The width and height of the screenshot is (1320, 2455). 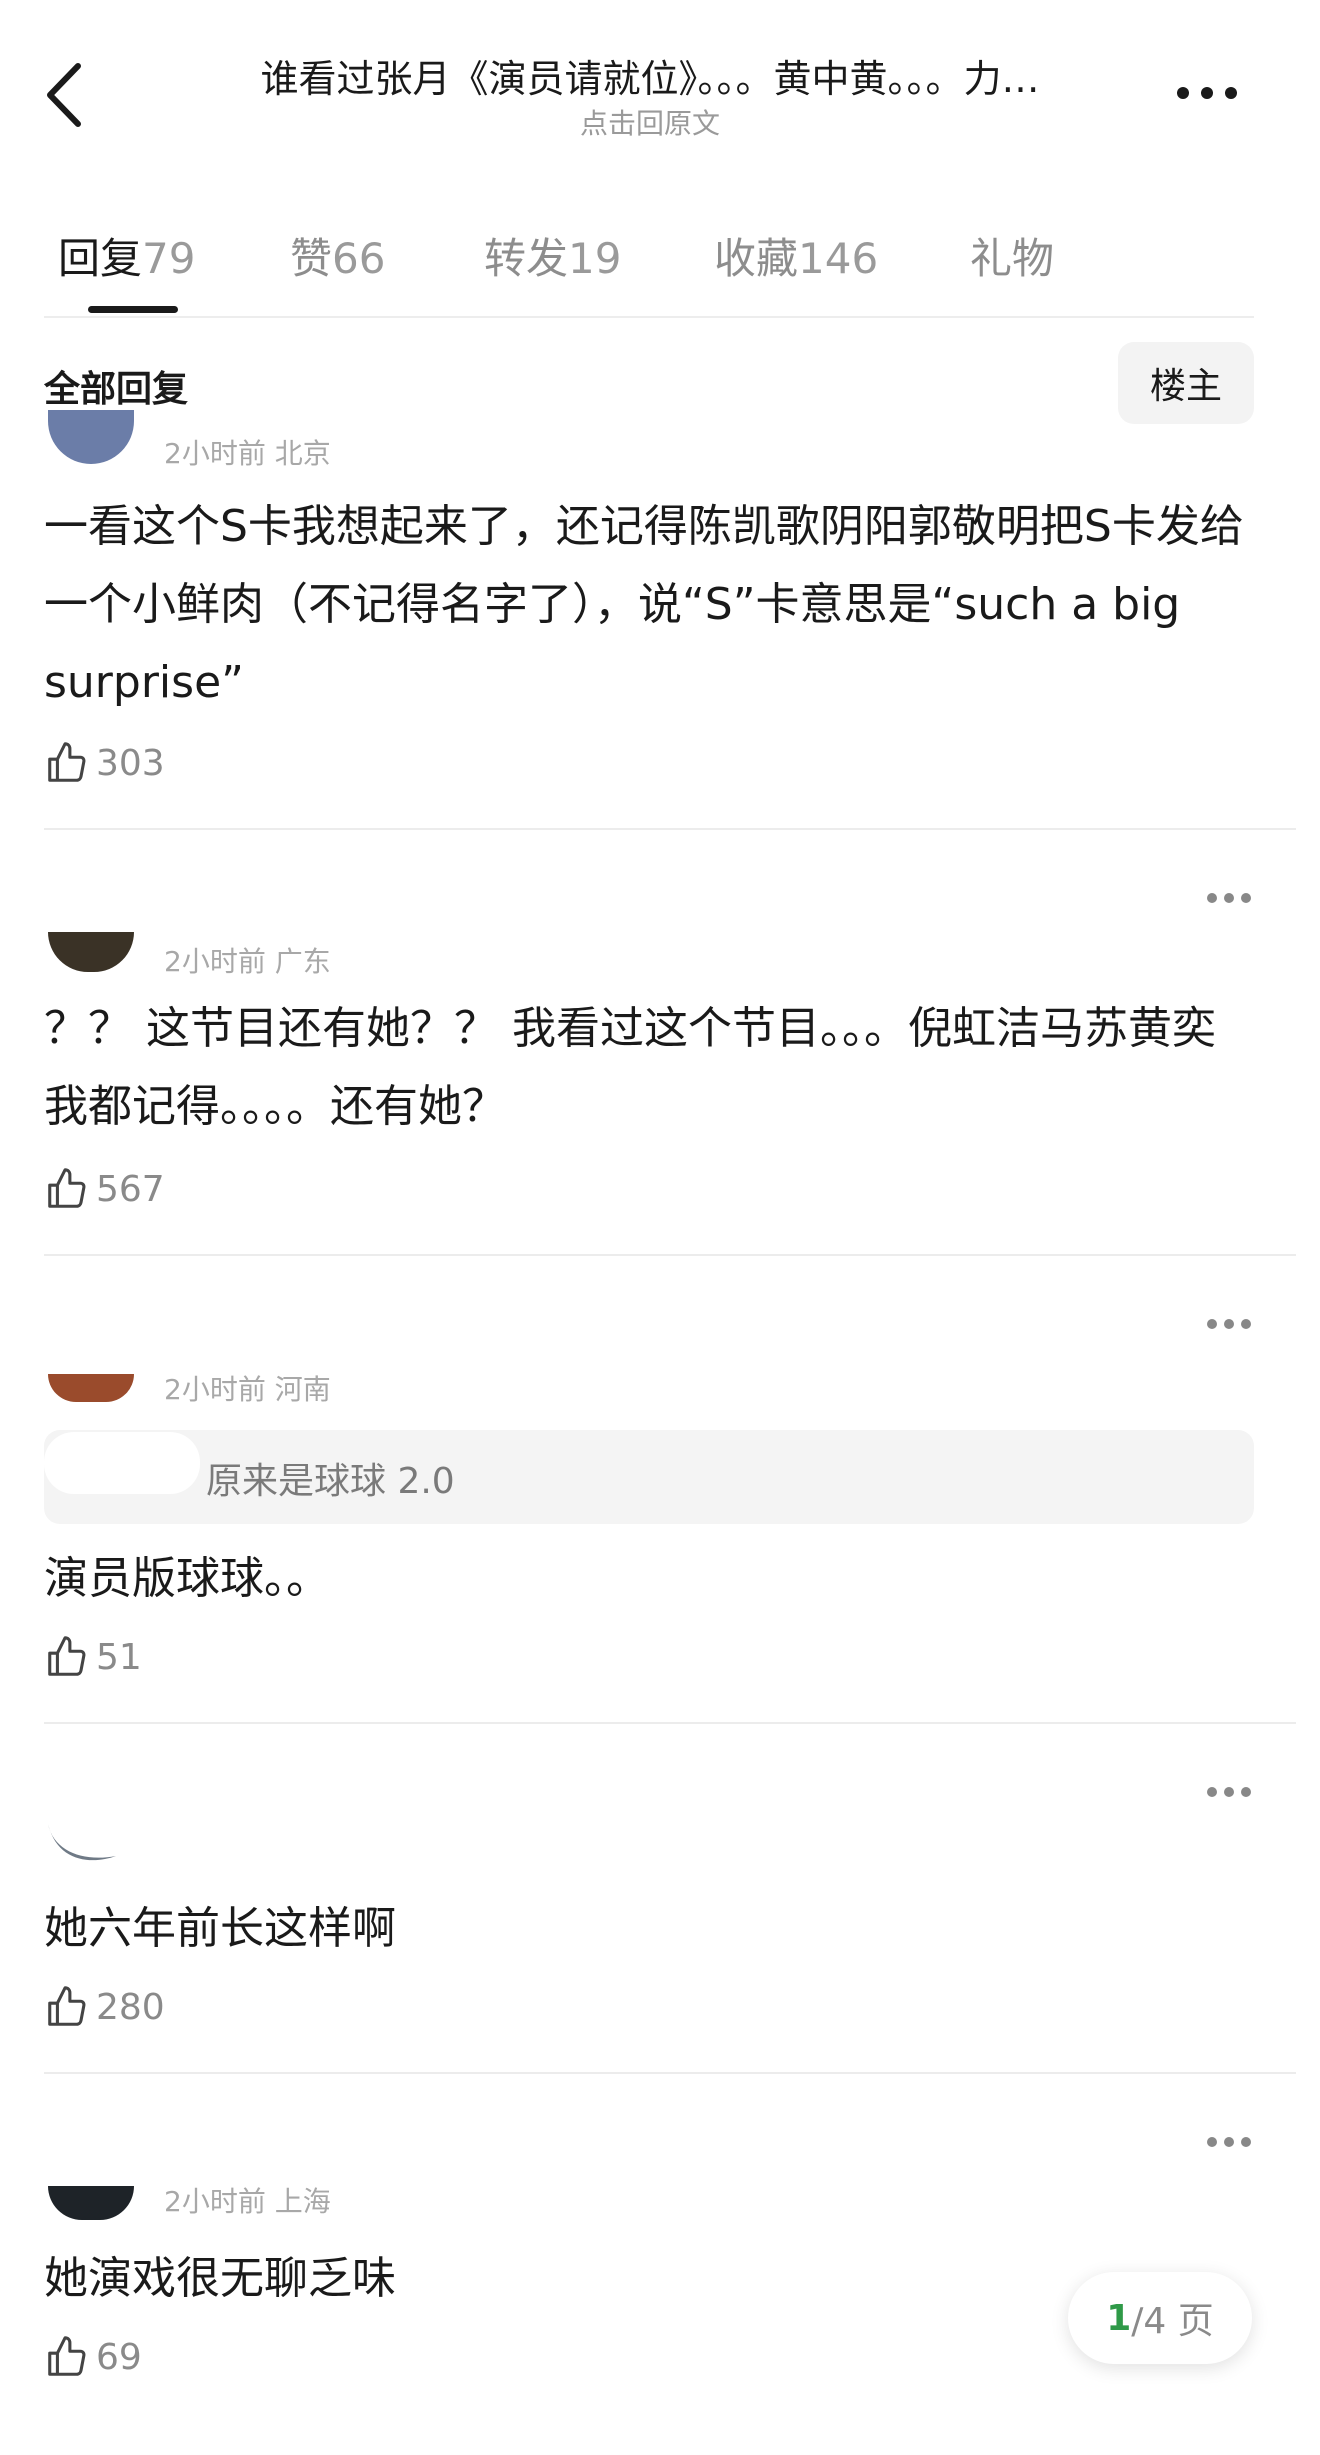 What do you see at coordinates (1172, 2321) in the screenshot?
I see `total-pages: /4 页` at bounding box center [1172, 2321].